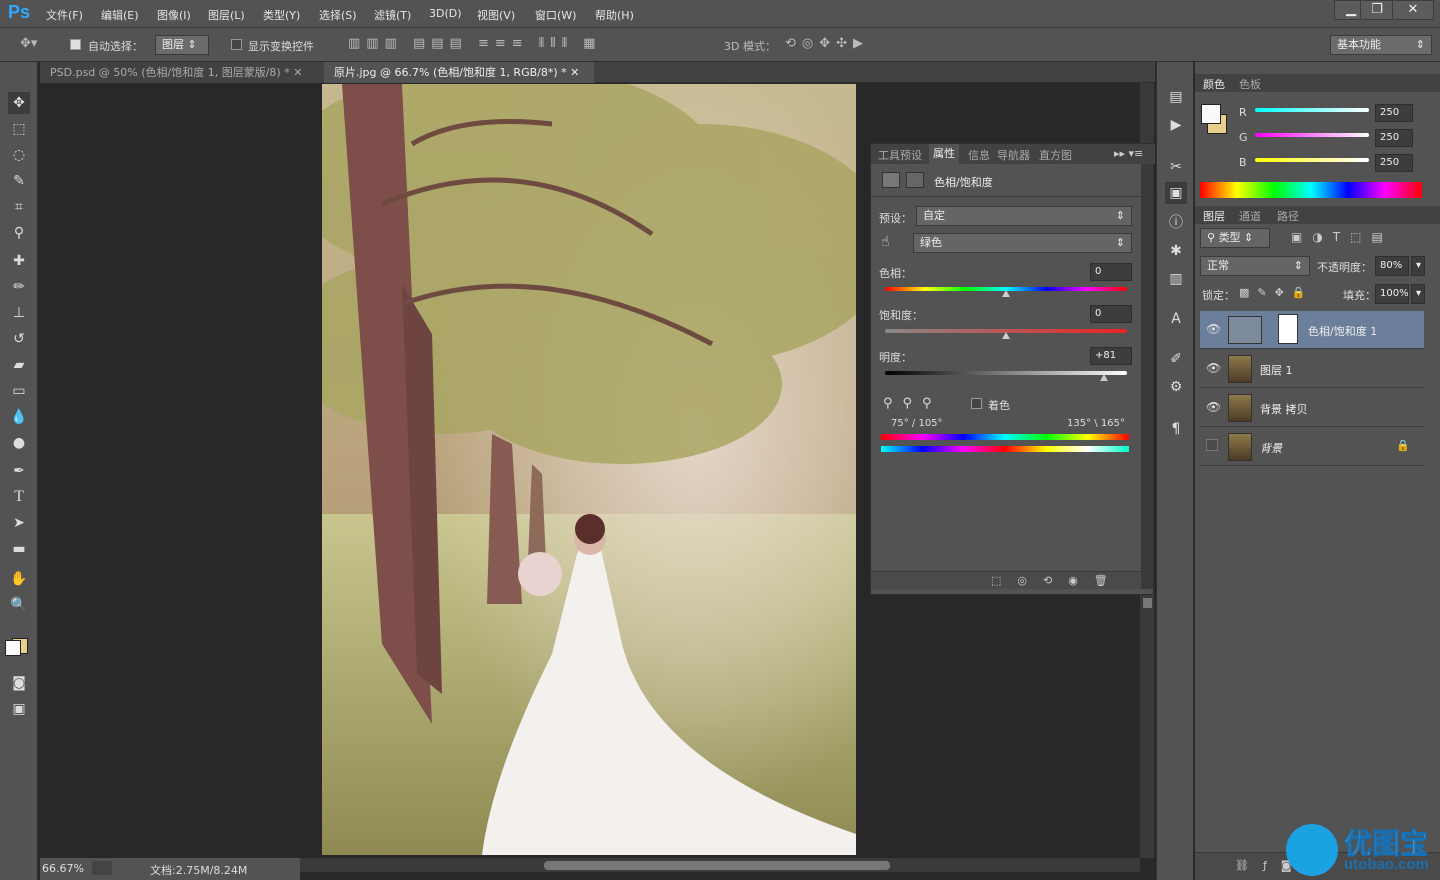 This screenshot has width=1440, height=880. What do you see at coordinates (1024, 216) in the screenshot?
I see `preset-select: 自定 ⇕` at bounding box center [1024, 216].